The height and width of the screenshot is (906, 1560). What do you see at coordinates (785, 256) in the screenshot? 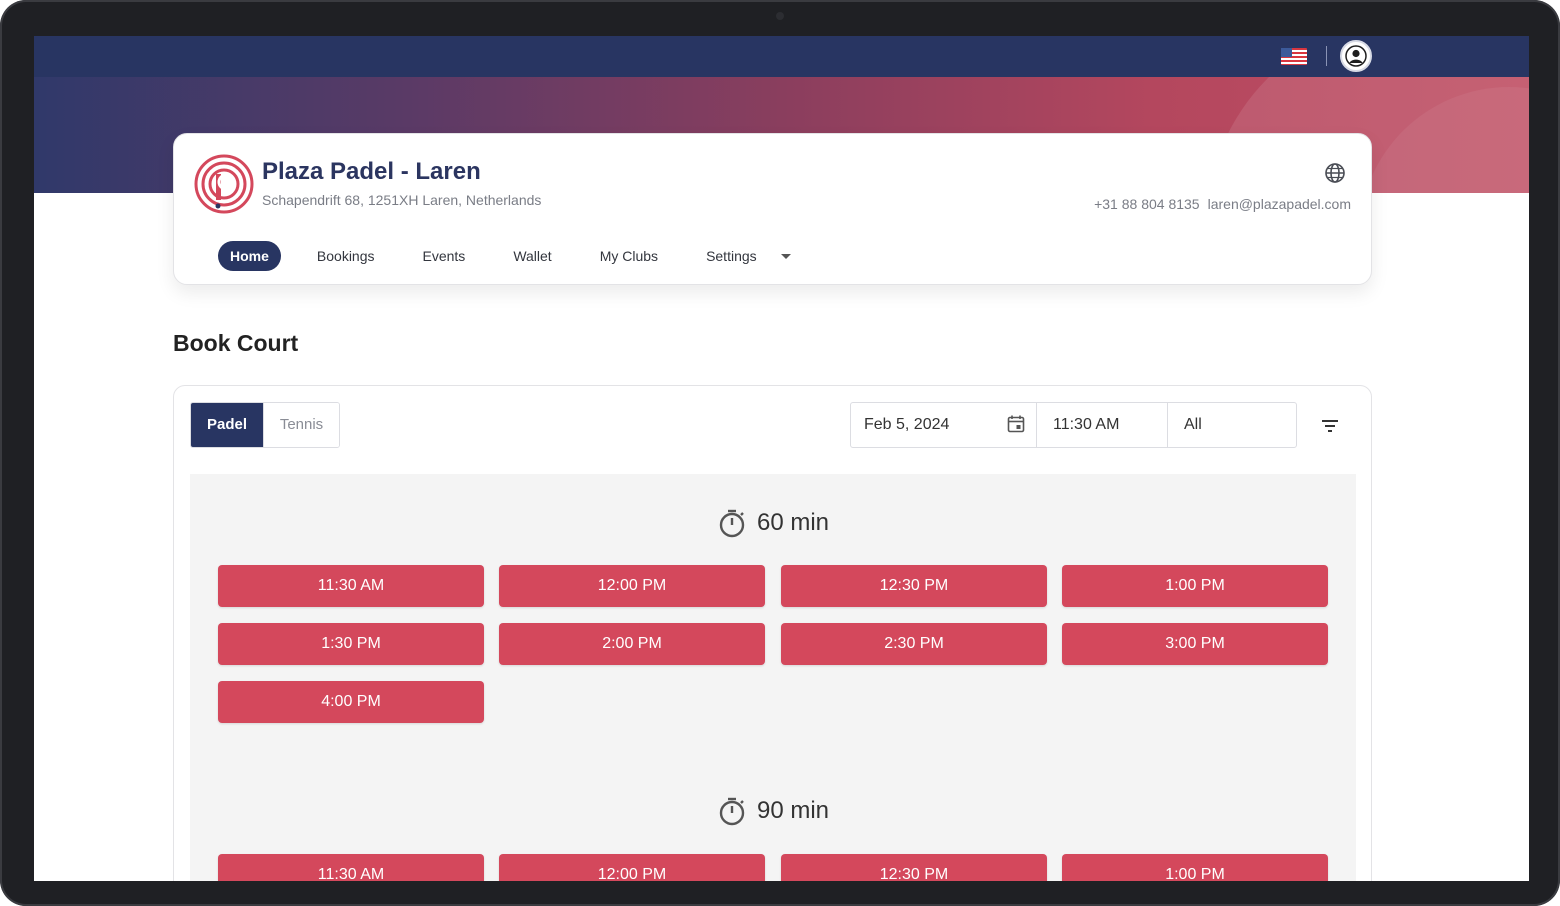
I see `chevron-down-icon` at bounding box center [785, 256].